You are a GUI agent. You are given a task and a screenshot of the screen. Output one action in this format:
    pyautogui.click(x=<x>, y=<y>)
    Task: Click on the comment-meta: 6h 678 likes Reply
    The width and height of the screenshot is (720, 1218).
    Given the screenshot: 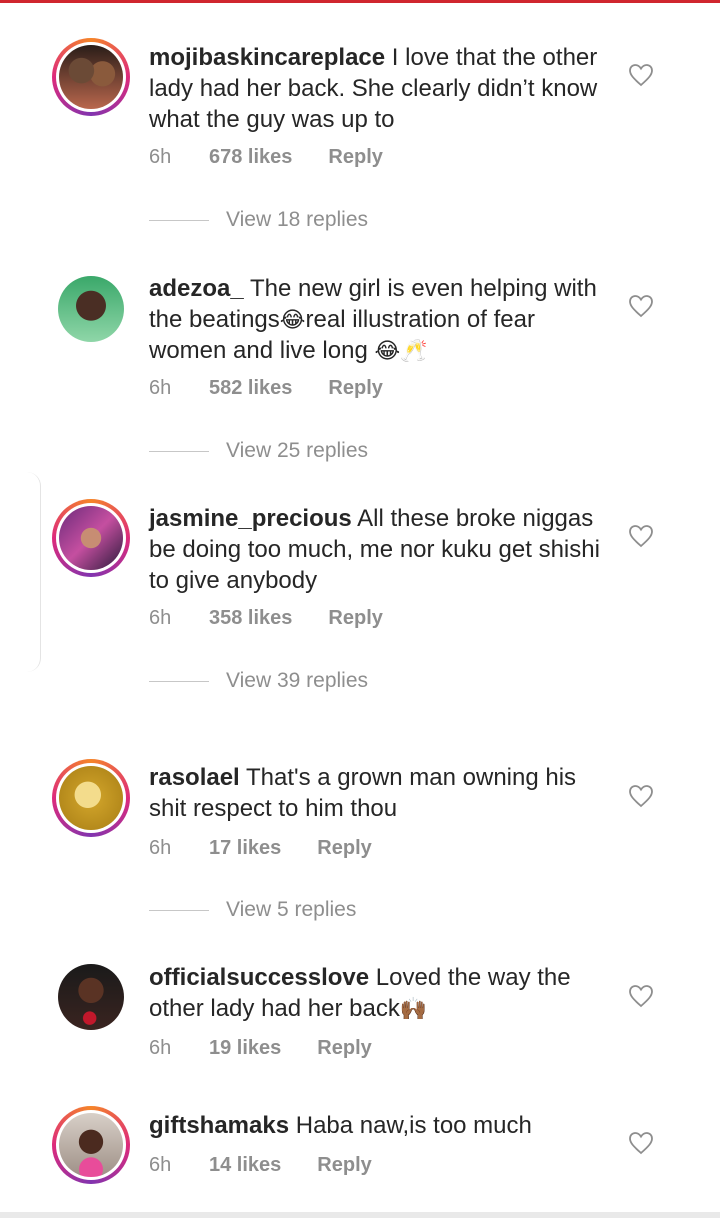 What is the action you would take?
    pyautogui.click(x=266, y=157)
    